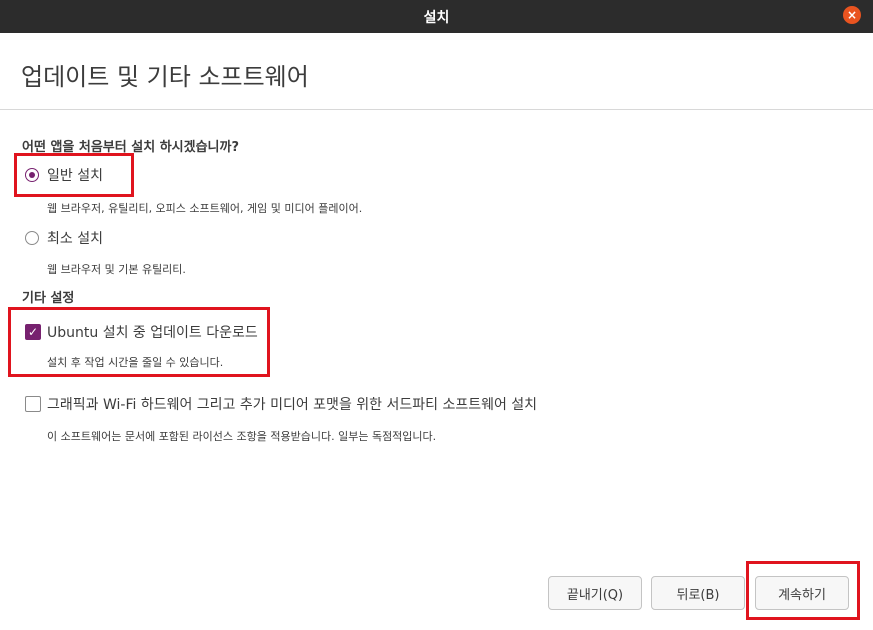 This screenshot has width=873, height=630. What do you see at coordinates (48, 298) in the screenshot?
I see `other-settings-heading: 기타 설정` at bounding box center [48, 298].